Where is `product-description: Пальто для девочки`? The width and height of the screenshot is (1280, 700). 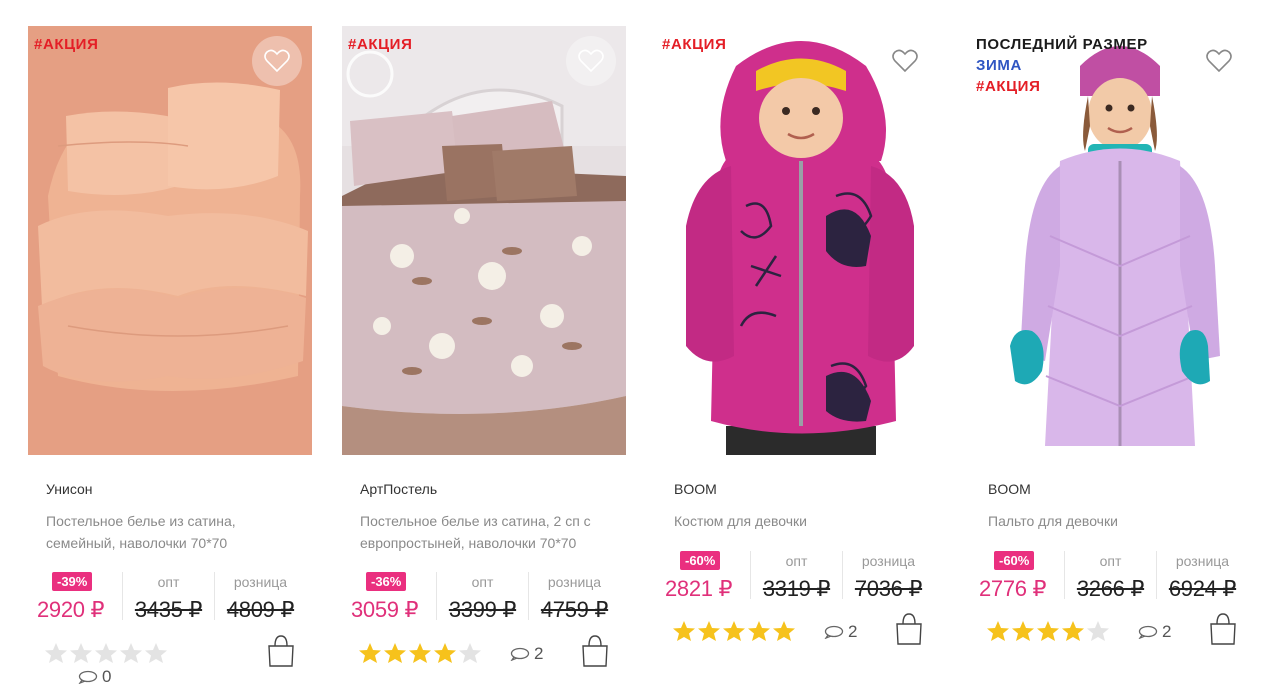
product-description: Пальто для девочки is located at coordinates (1108, 521).